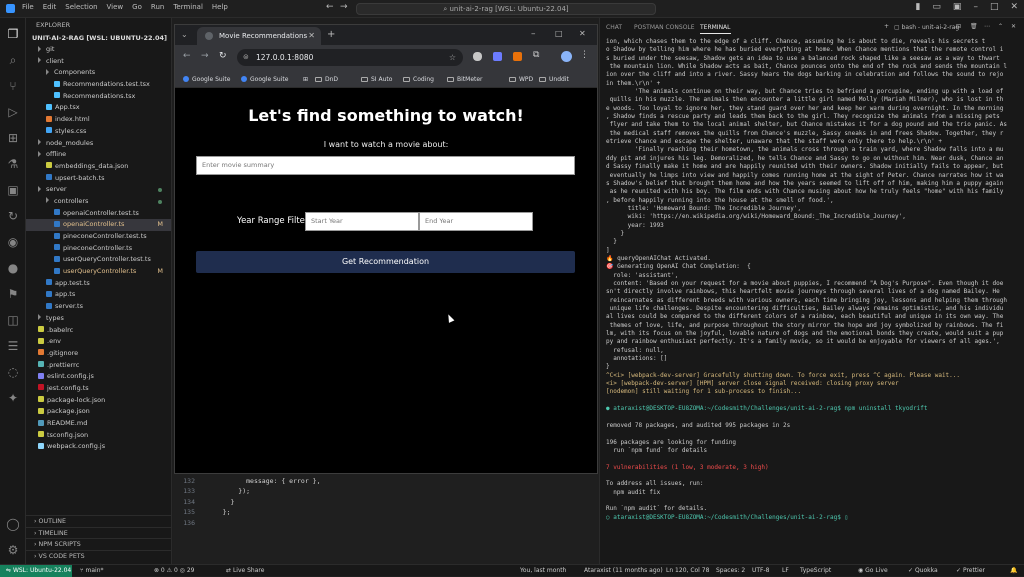 The width and height of the screenshot is (1024, 577). What do you see at coordinates (98, 108) in the screenshot?
I see `tree-file: App.tsx` at bounding box center [98, 108].